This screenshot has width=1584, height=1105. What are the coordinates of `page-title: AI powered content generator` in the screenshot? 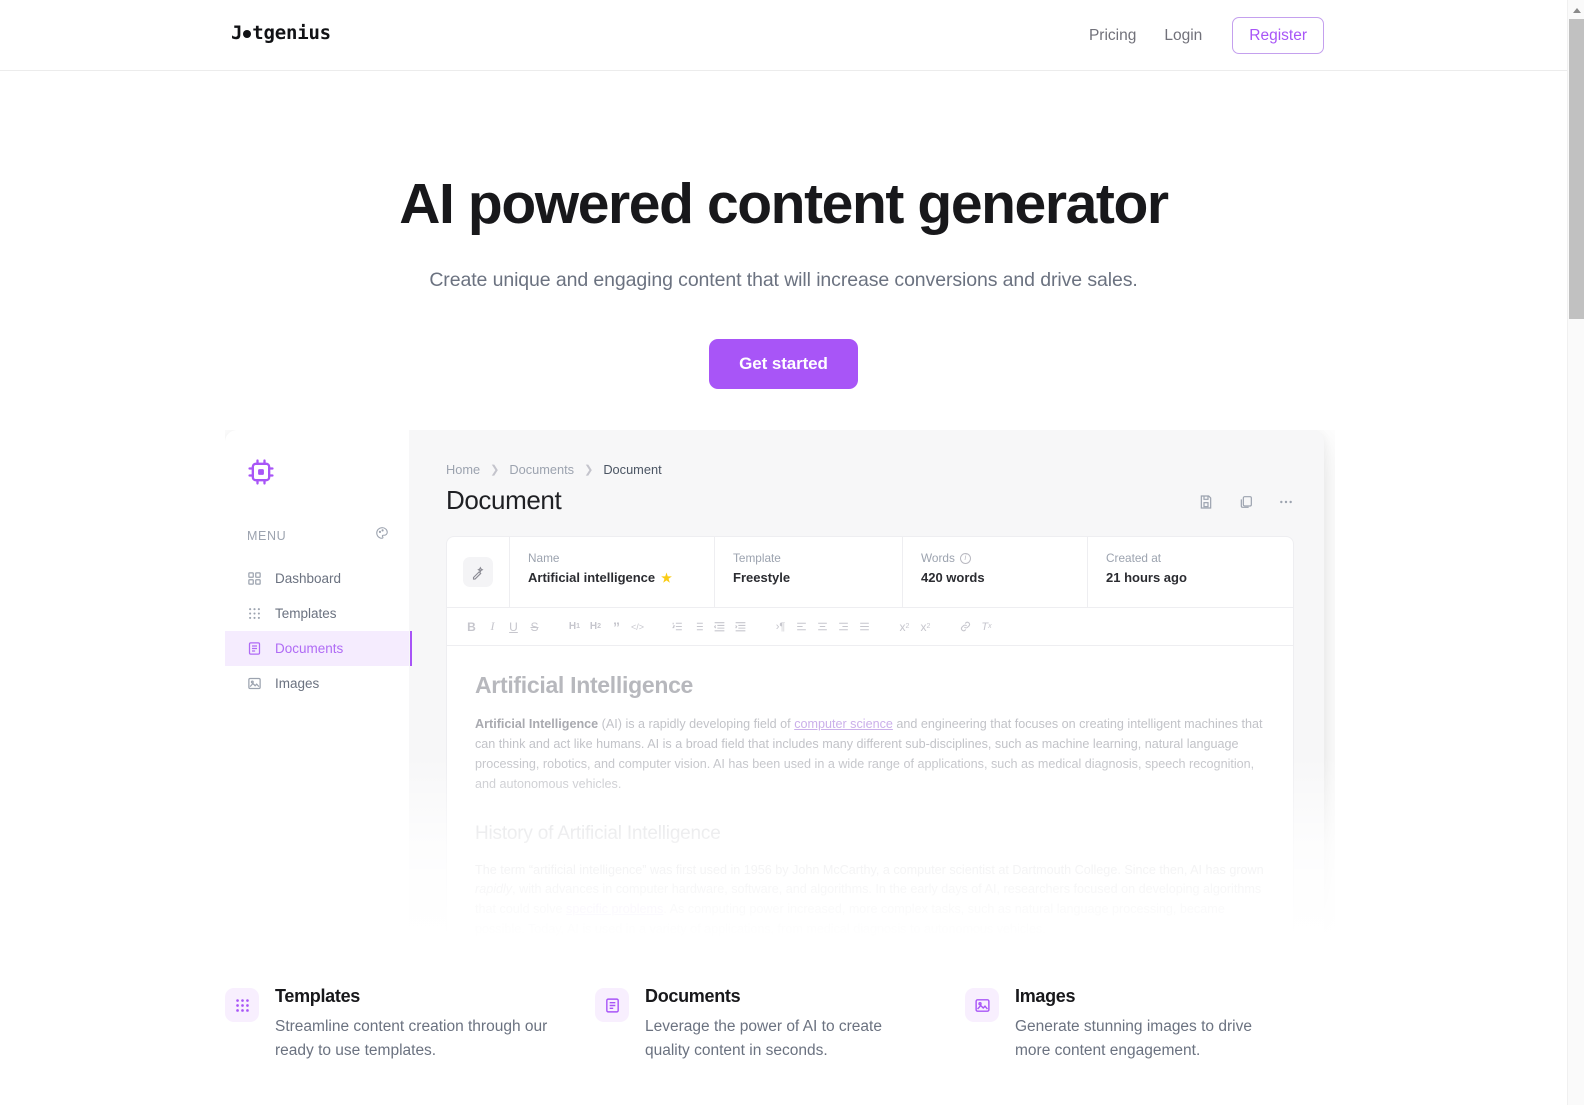 It's located at (784, 204).